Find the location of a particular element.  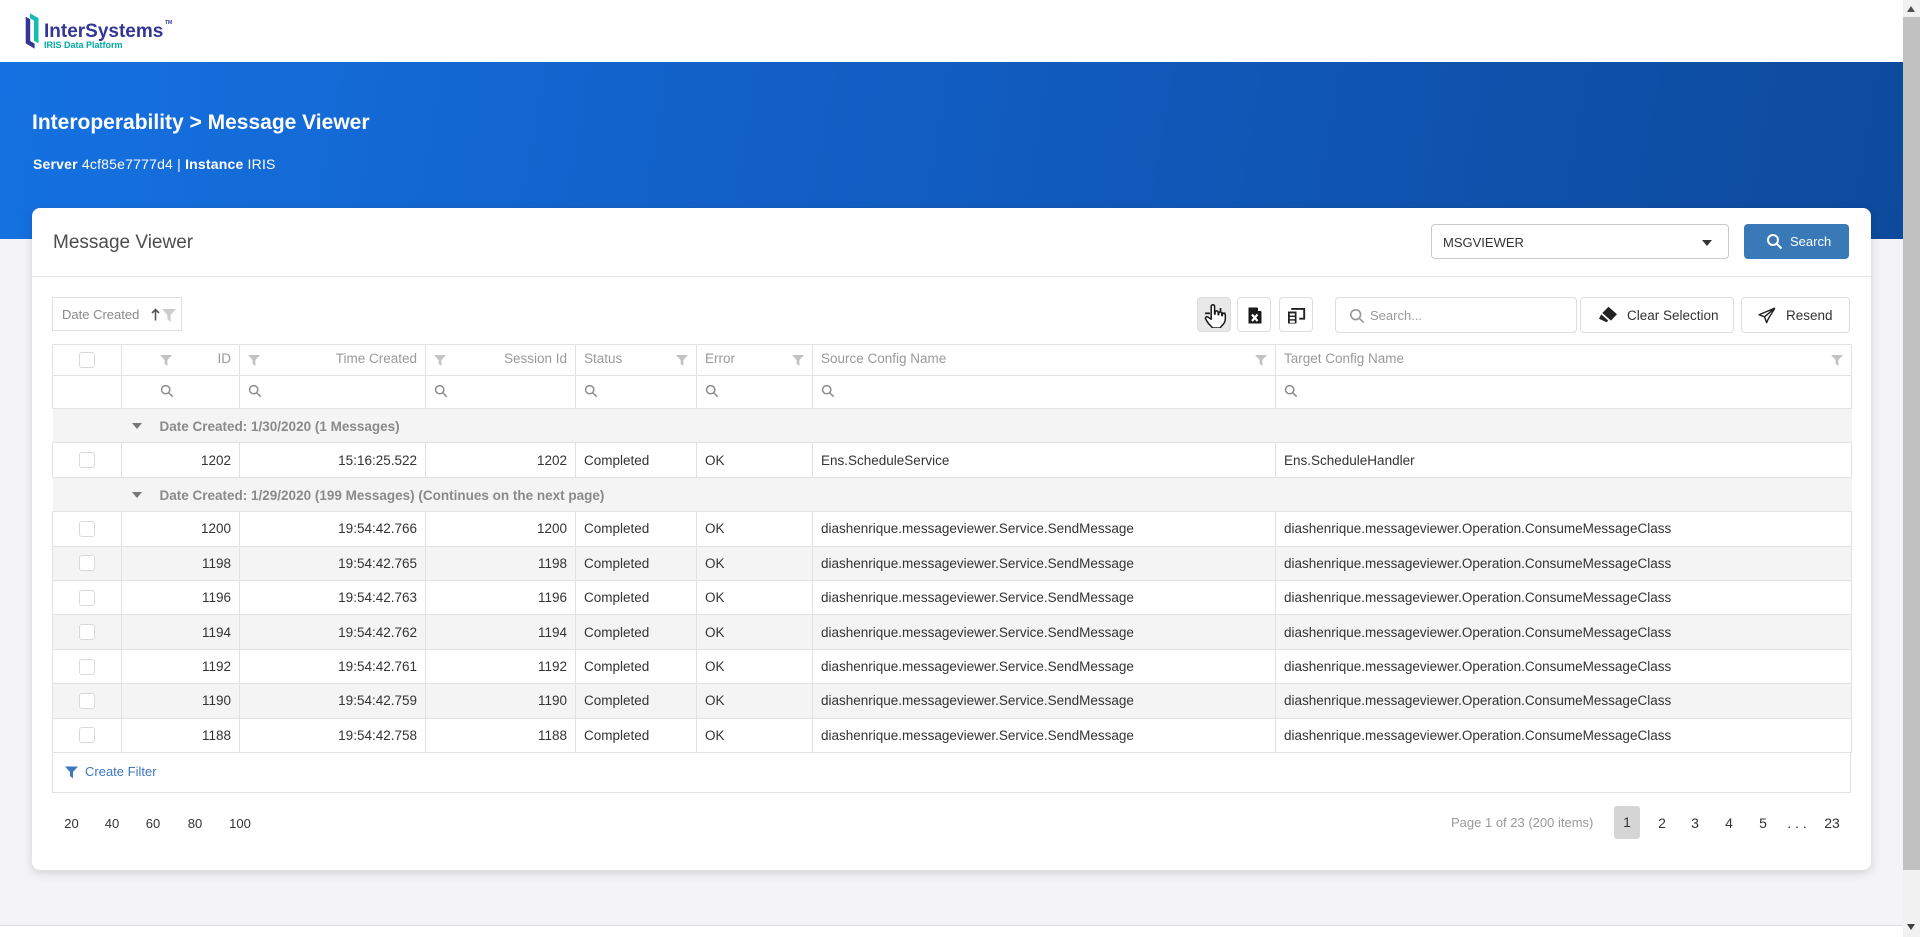

svg-text: TM is located at coordinates (168, 23).